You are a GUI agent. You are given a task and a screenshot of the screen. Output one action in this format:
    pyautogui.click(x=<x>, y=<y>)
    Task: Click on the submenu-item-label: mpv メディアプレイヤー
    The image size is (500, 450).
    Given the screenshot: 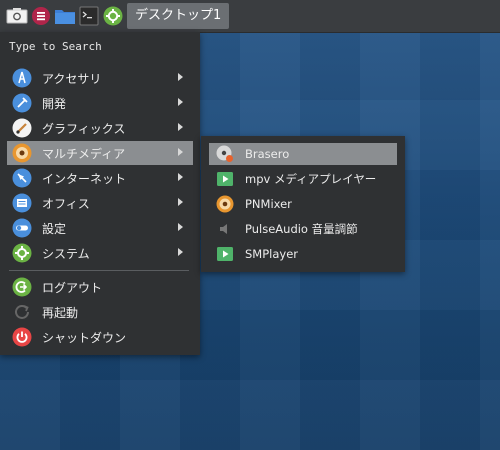 What is the action you would take?
    pyautogui.click(x=311, y=179)
    